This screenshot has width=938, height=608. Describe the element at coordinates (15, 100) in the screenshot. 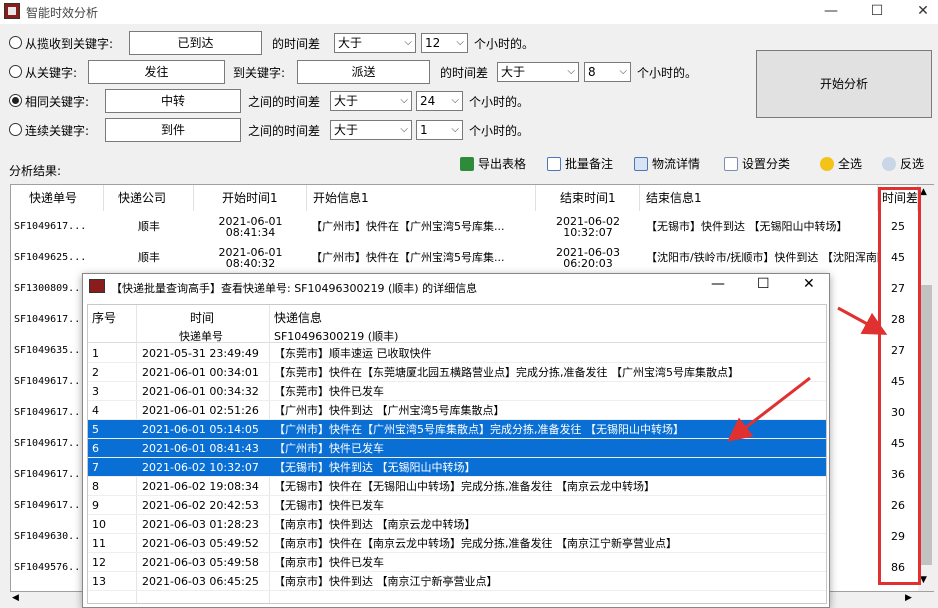

I see `radio-same-keyword` at that location.